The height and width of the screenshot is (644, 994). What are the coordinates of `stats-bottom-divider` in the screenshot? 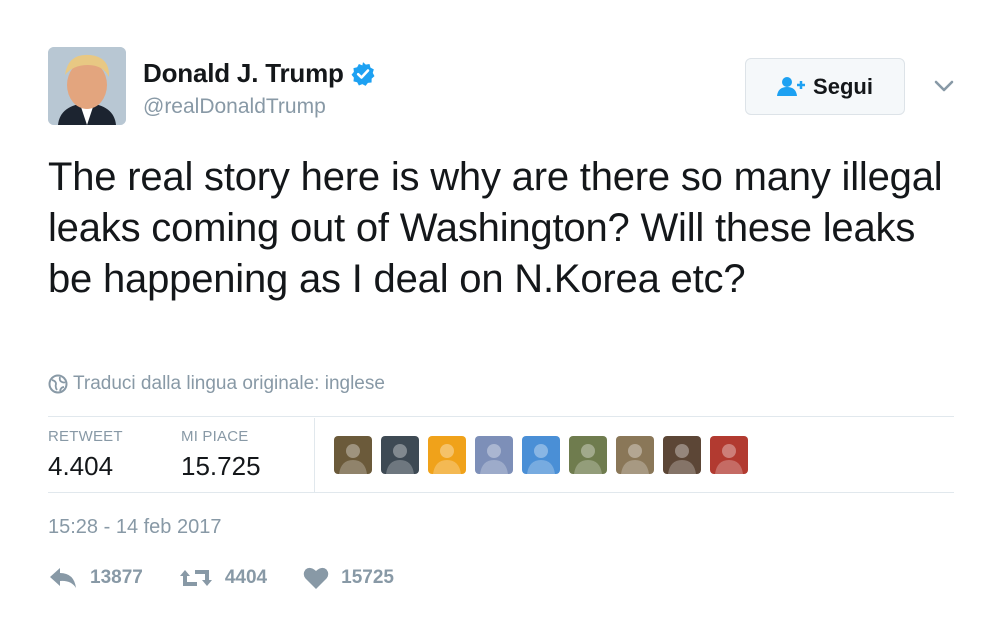 It's located at (501, 492).